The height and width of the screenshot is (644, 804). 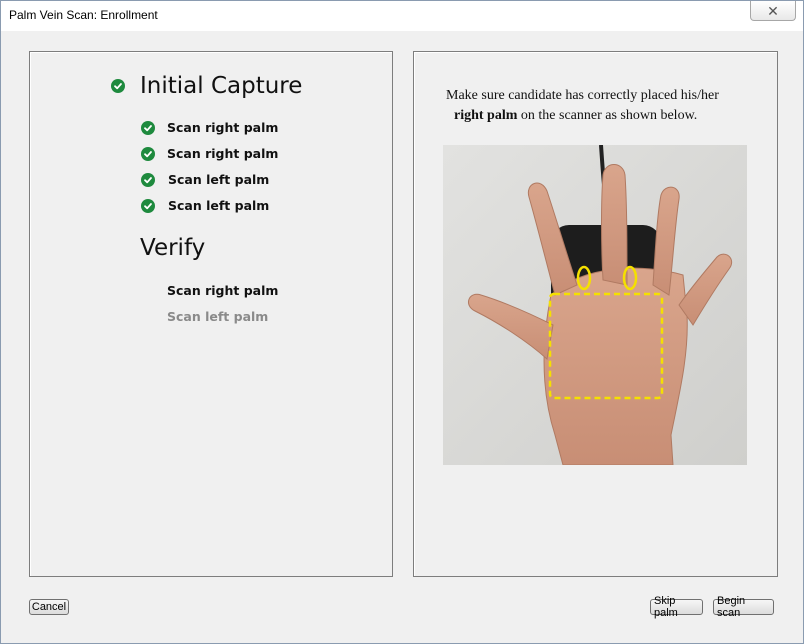 I want to click on close-icon: ✕, so click(x=773, y=10).